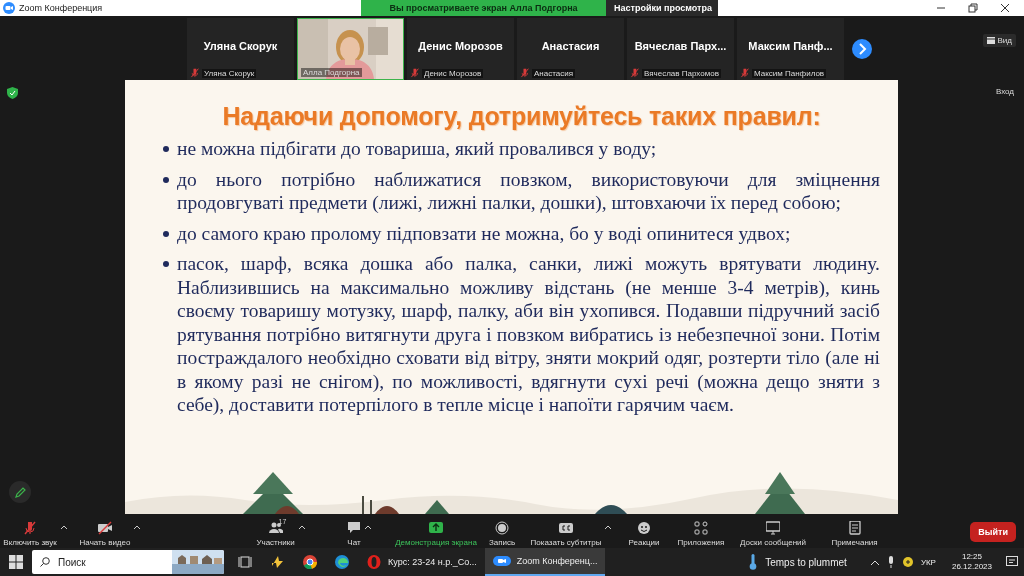  Describe the element at coordinates (16, 562) in the screenshot. I see `windows-icon` at that location.